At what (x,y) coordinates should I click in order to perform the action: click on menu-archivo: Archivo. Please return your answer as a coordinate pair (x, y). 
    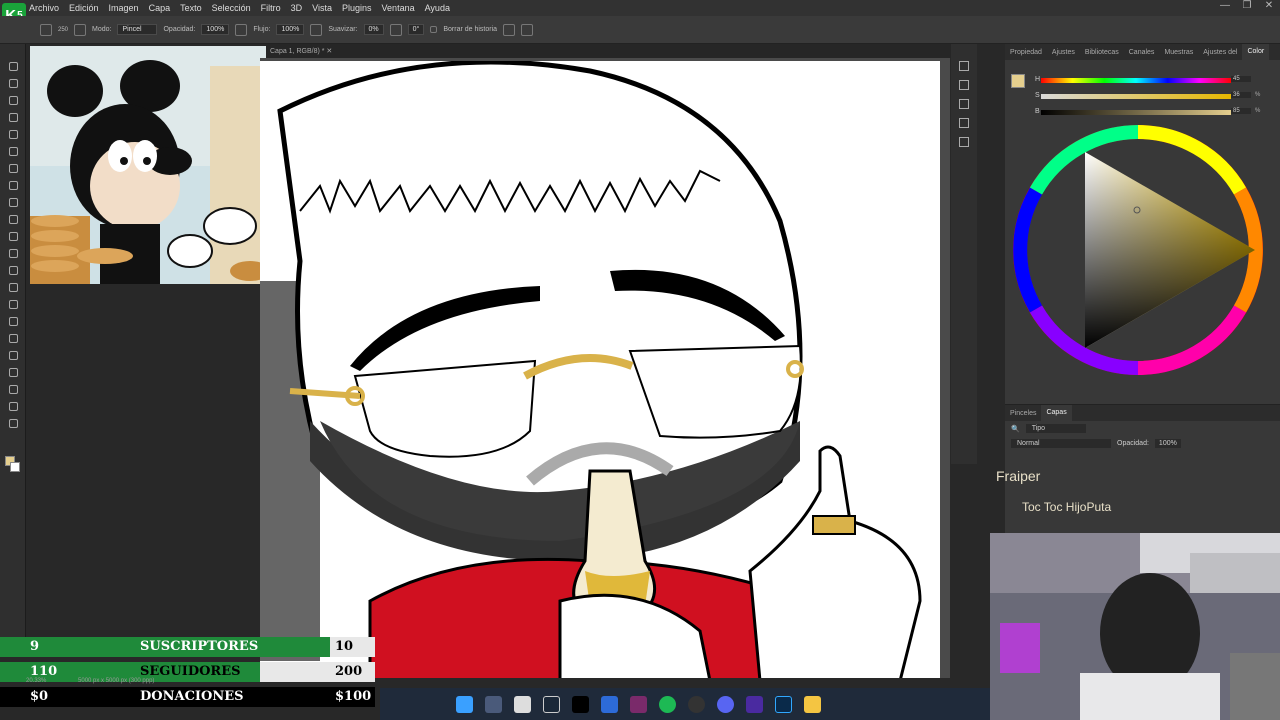
    Looking at the image, I should click on (44, 8).